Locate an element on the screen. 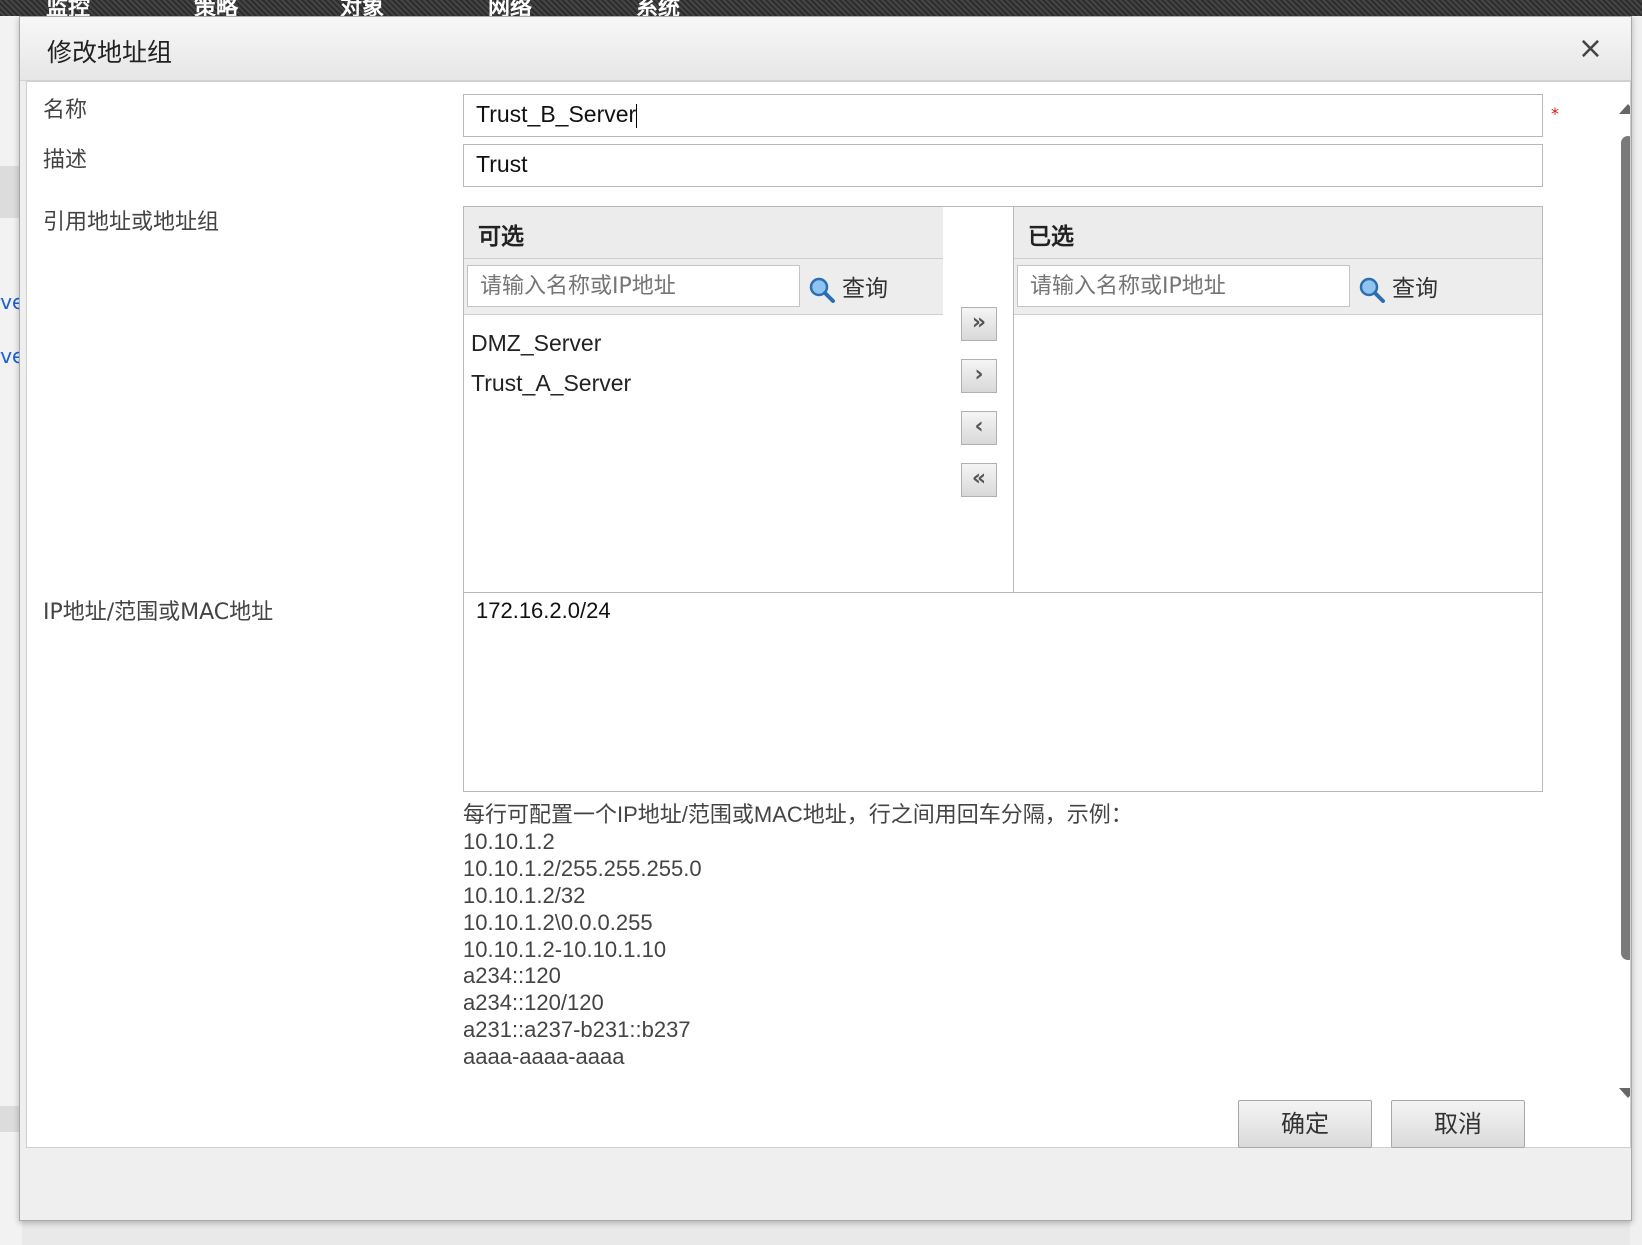 The image size is (1642, 1245). selected-search-input is located at coordinates (1183, 286).